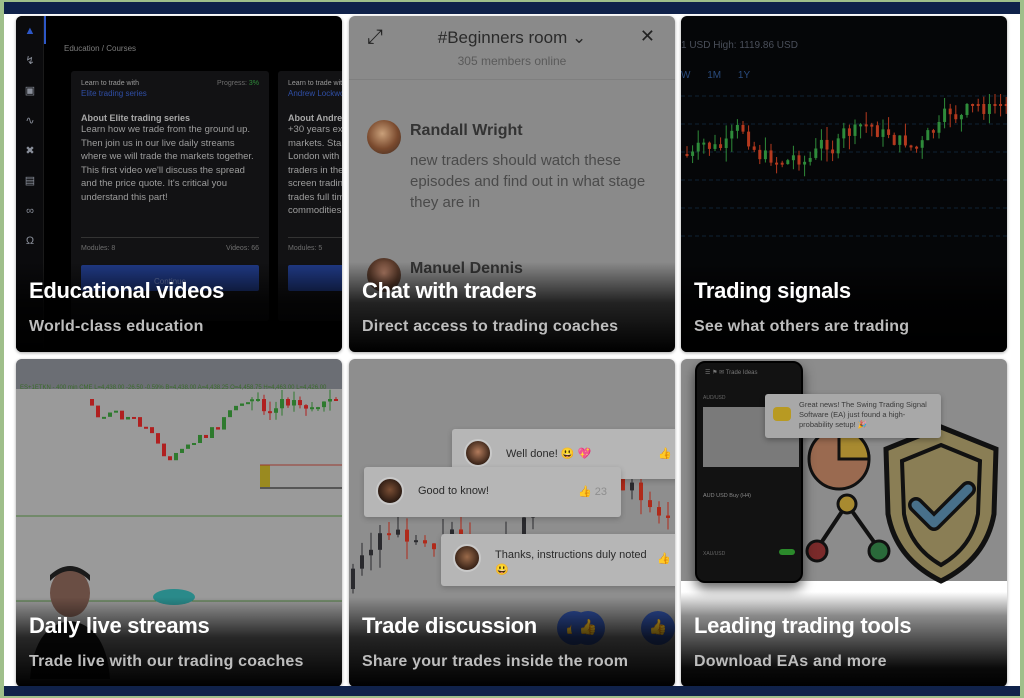 Image resolution: width=1024 pixels, height=698 pixels. Describe the element at coordinates (512, 61) in the screenshot. I see `members-online: 305 members online` at that location.